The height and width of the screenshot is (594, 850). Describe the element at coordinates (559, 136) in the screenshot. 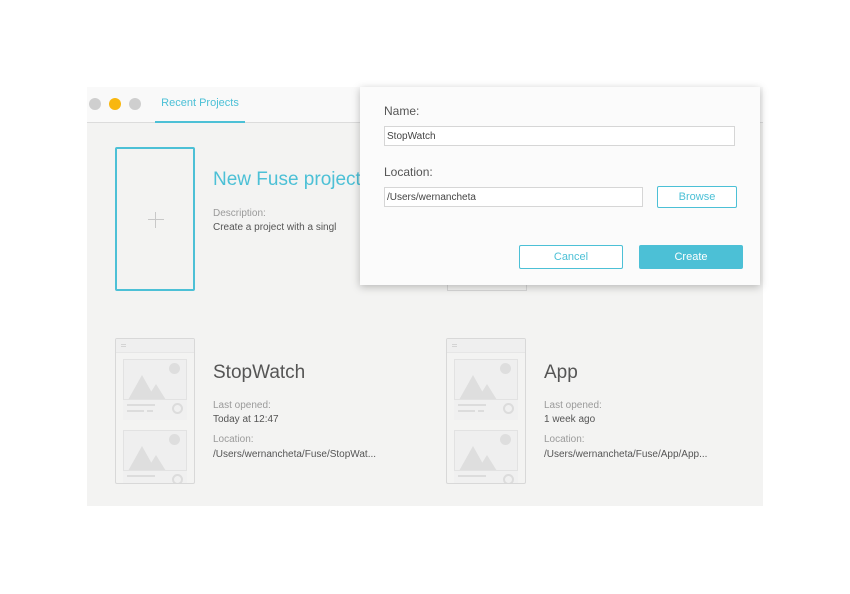

I see `name-input` at that location.